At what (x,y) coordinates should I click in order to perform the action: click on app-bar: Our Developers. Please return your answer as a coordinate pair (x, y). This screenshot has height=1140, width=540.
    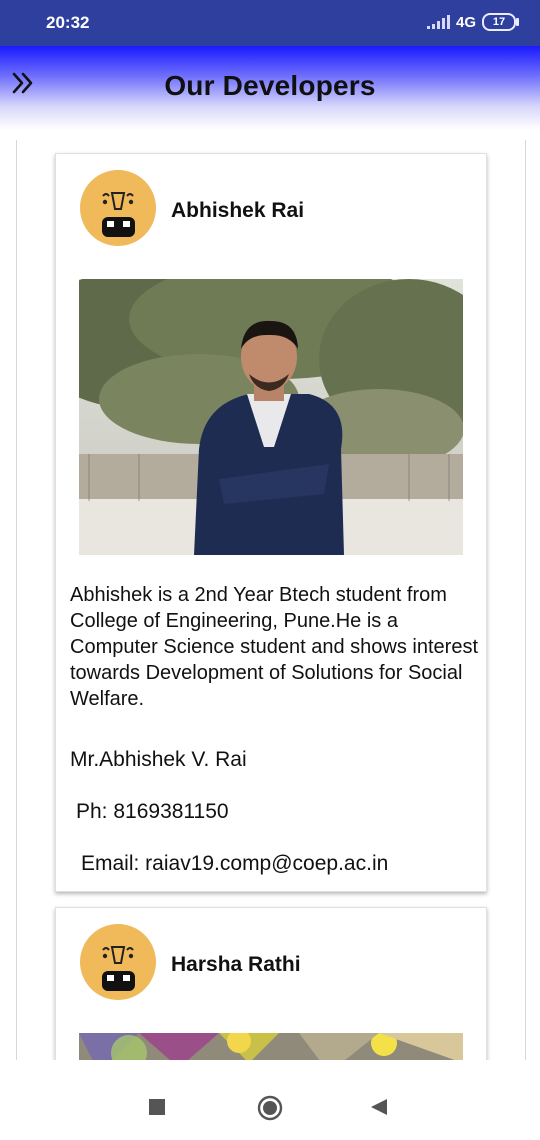
    Looking at the image, I should click on (270, 88).